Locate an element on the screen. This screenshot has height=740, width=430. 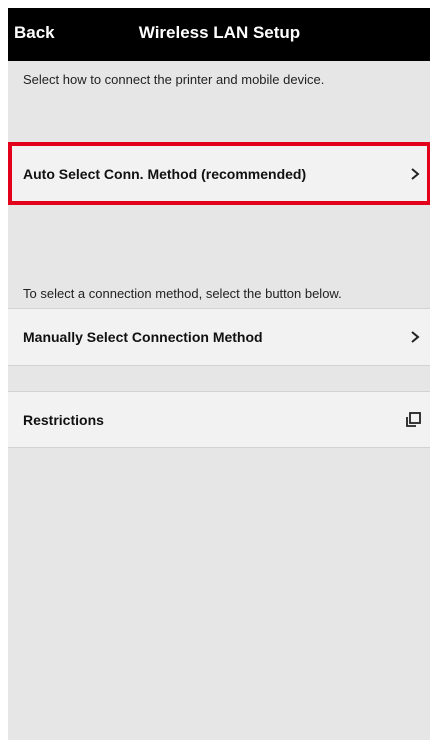
manual-select-label: Manually Select Connection Method is located at coordinates (143, 337).